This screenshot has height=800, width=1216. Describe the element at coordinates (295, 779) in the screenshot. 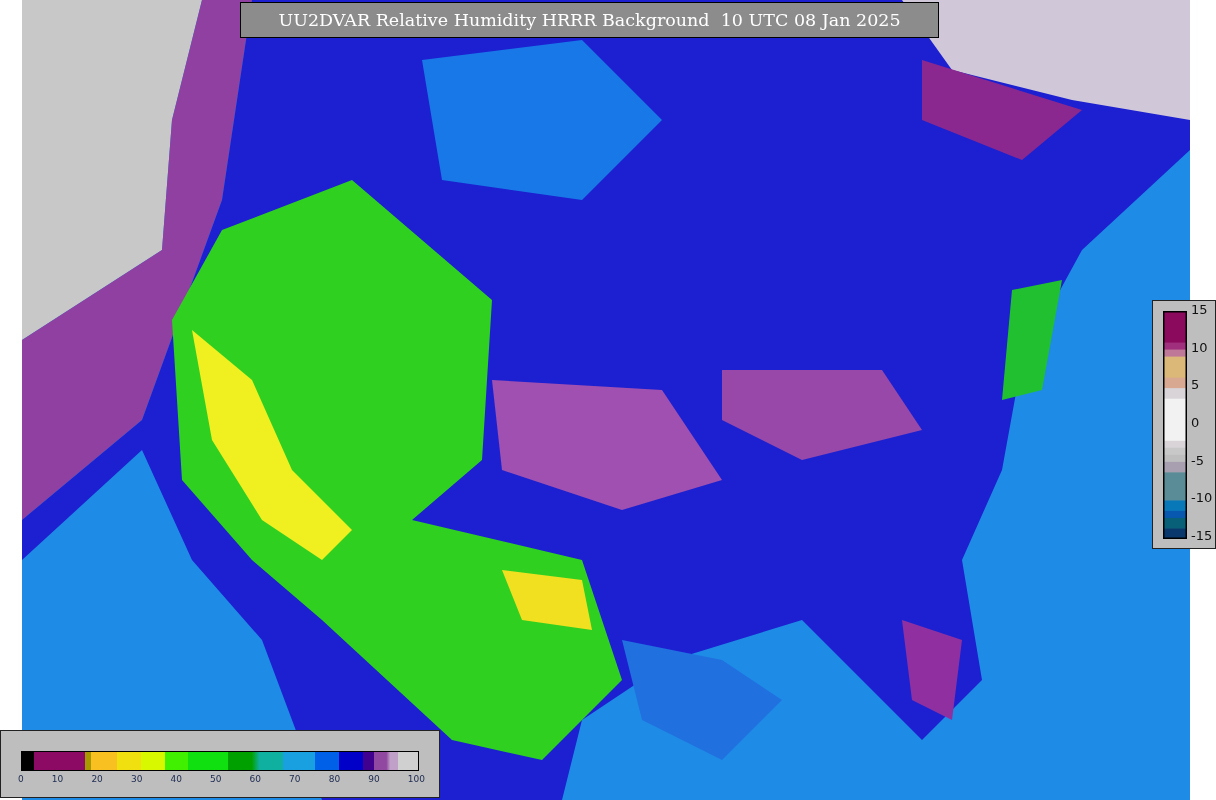

I see `tick-label: 70` at that location.